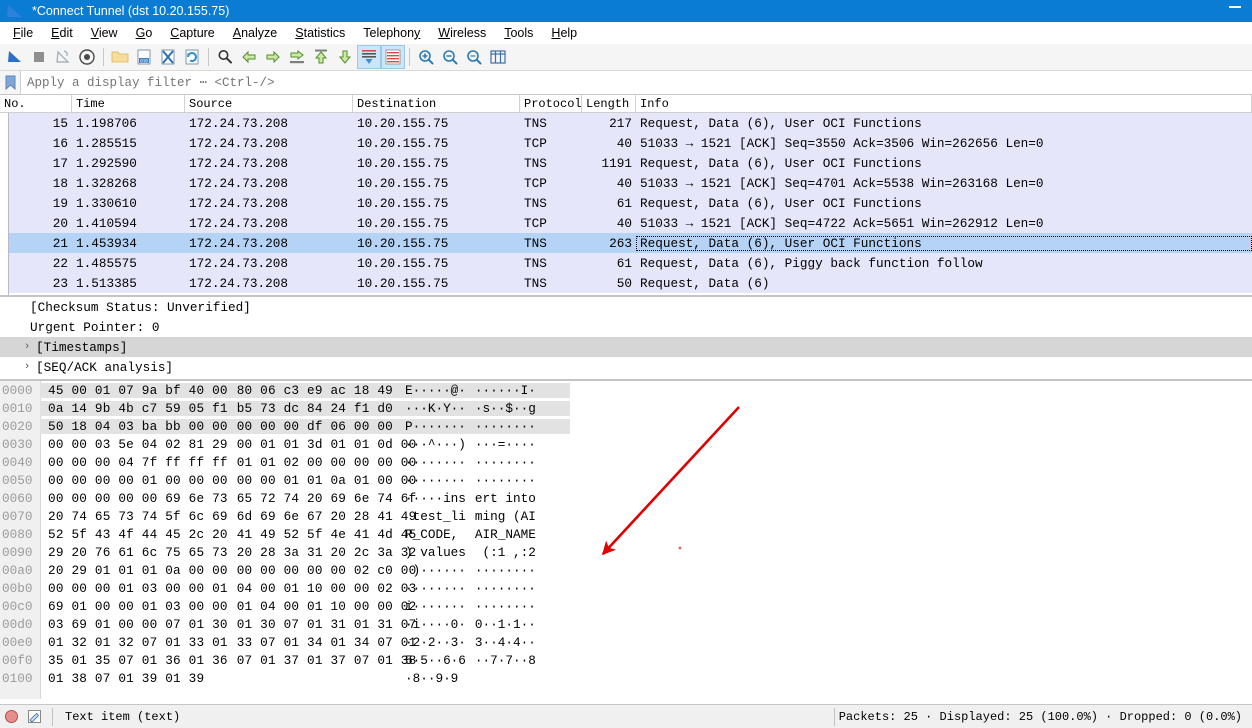 Image resolution: width=1252 pixels, height=728 pixels. Describe the element at coordinates (63, 57) in the screenshot. I see `restart-capture-icon` at that location.